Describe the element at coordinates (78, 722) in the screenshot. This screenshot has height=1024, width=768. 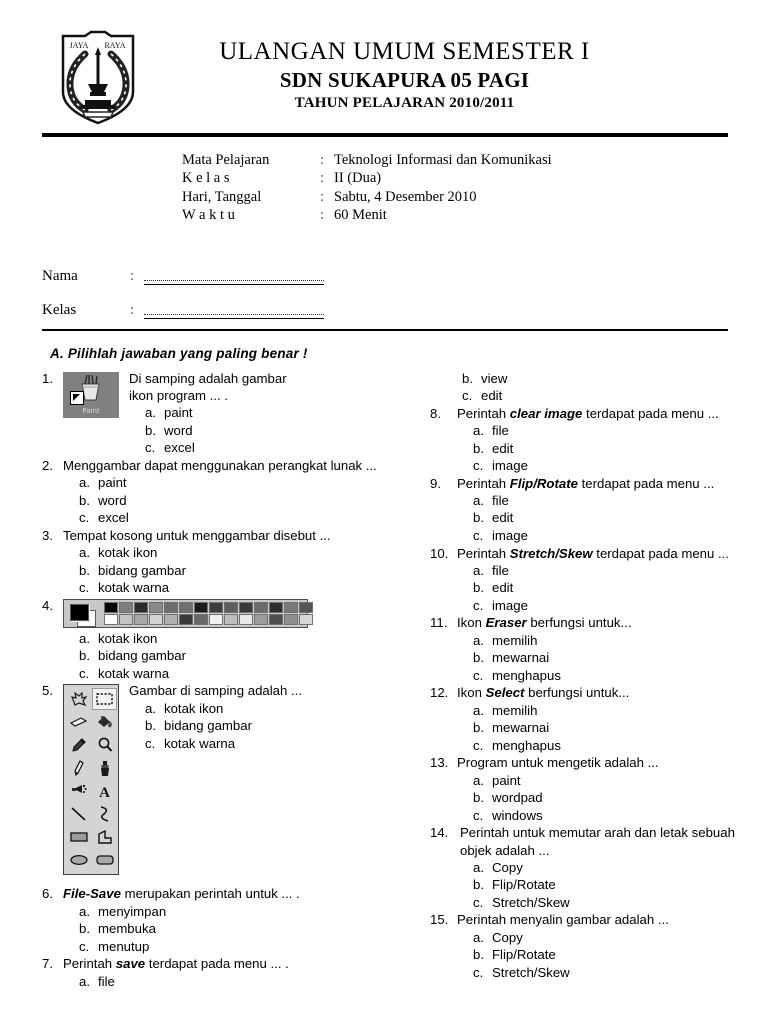
I see `eraser-icon` at that location.